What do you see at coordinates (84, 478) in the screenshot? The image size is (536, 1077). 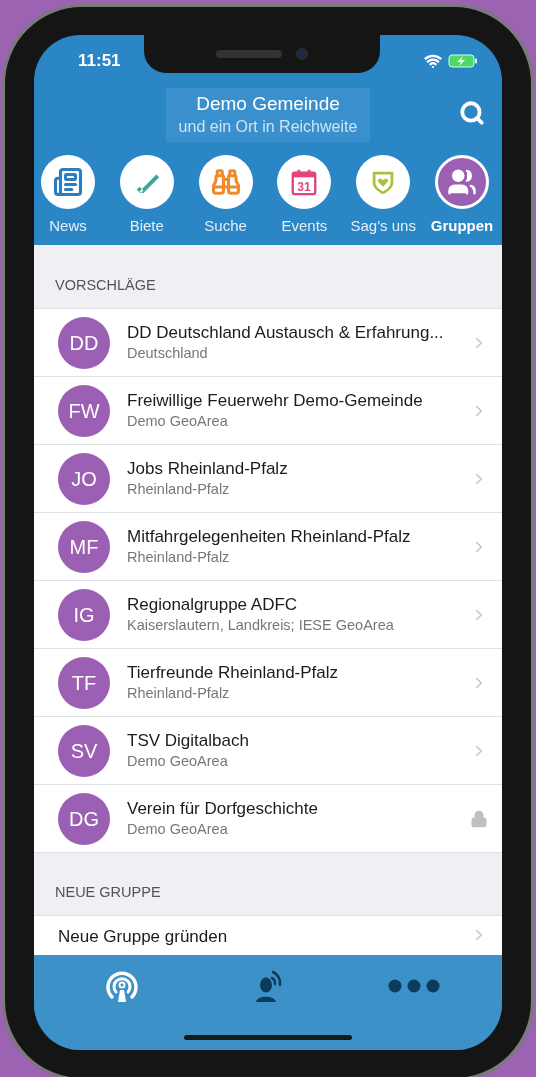 I see `avatar: JO` at bounding box center [84, 478].